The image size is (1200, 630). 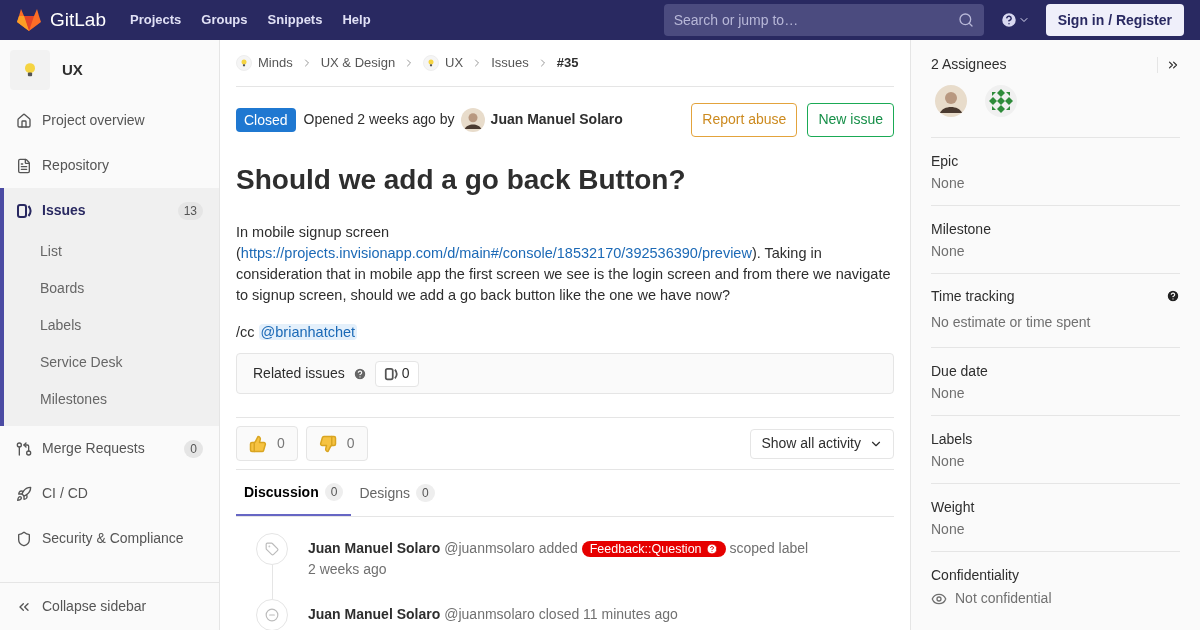 What do you see at coordinates (397, 493) in the screenshot?
I see `tab: Designs 0` at bounding box center [397, 493].